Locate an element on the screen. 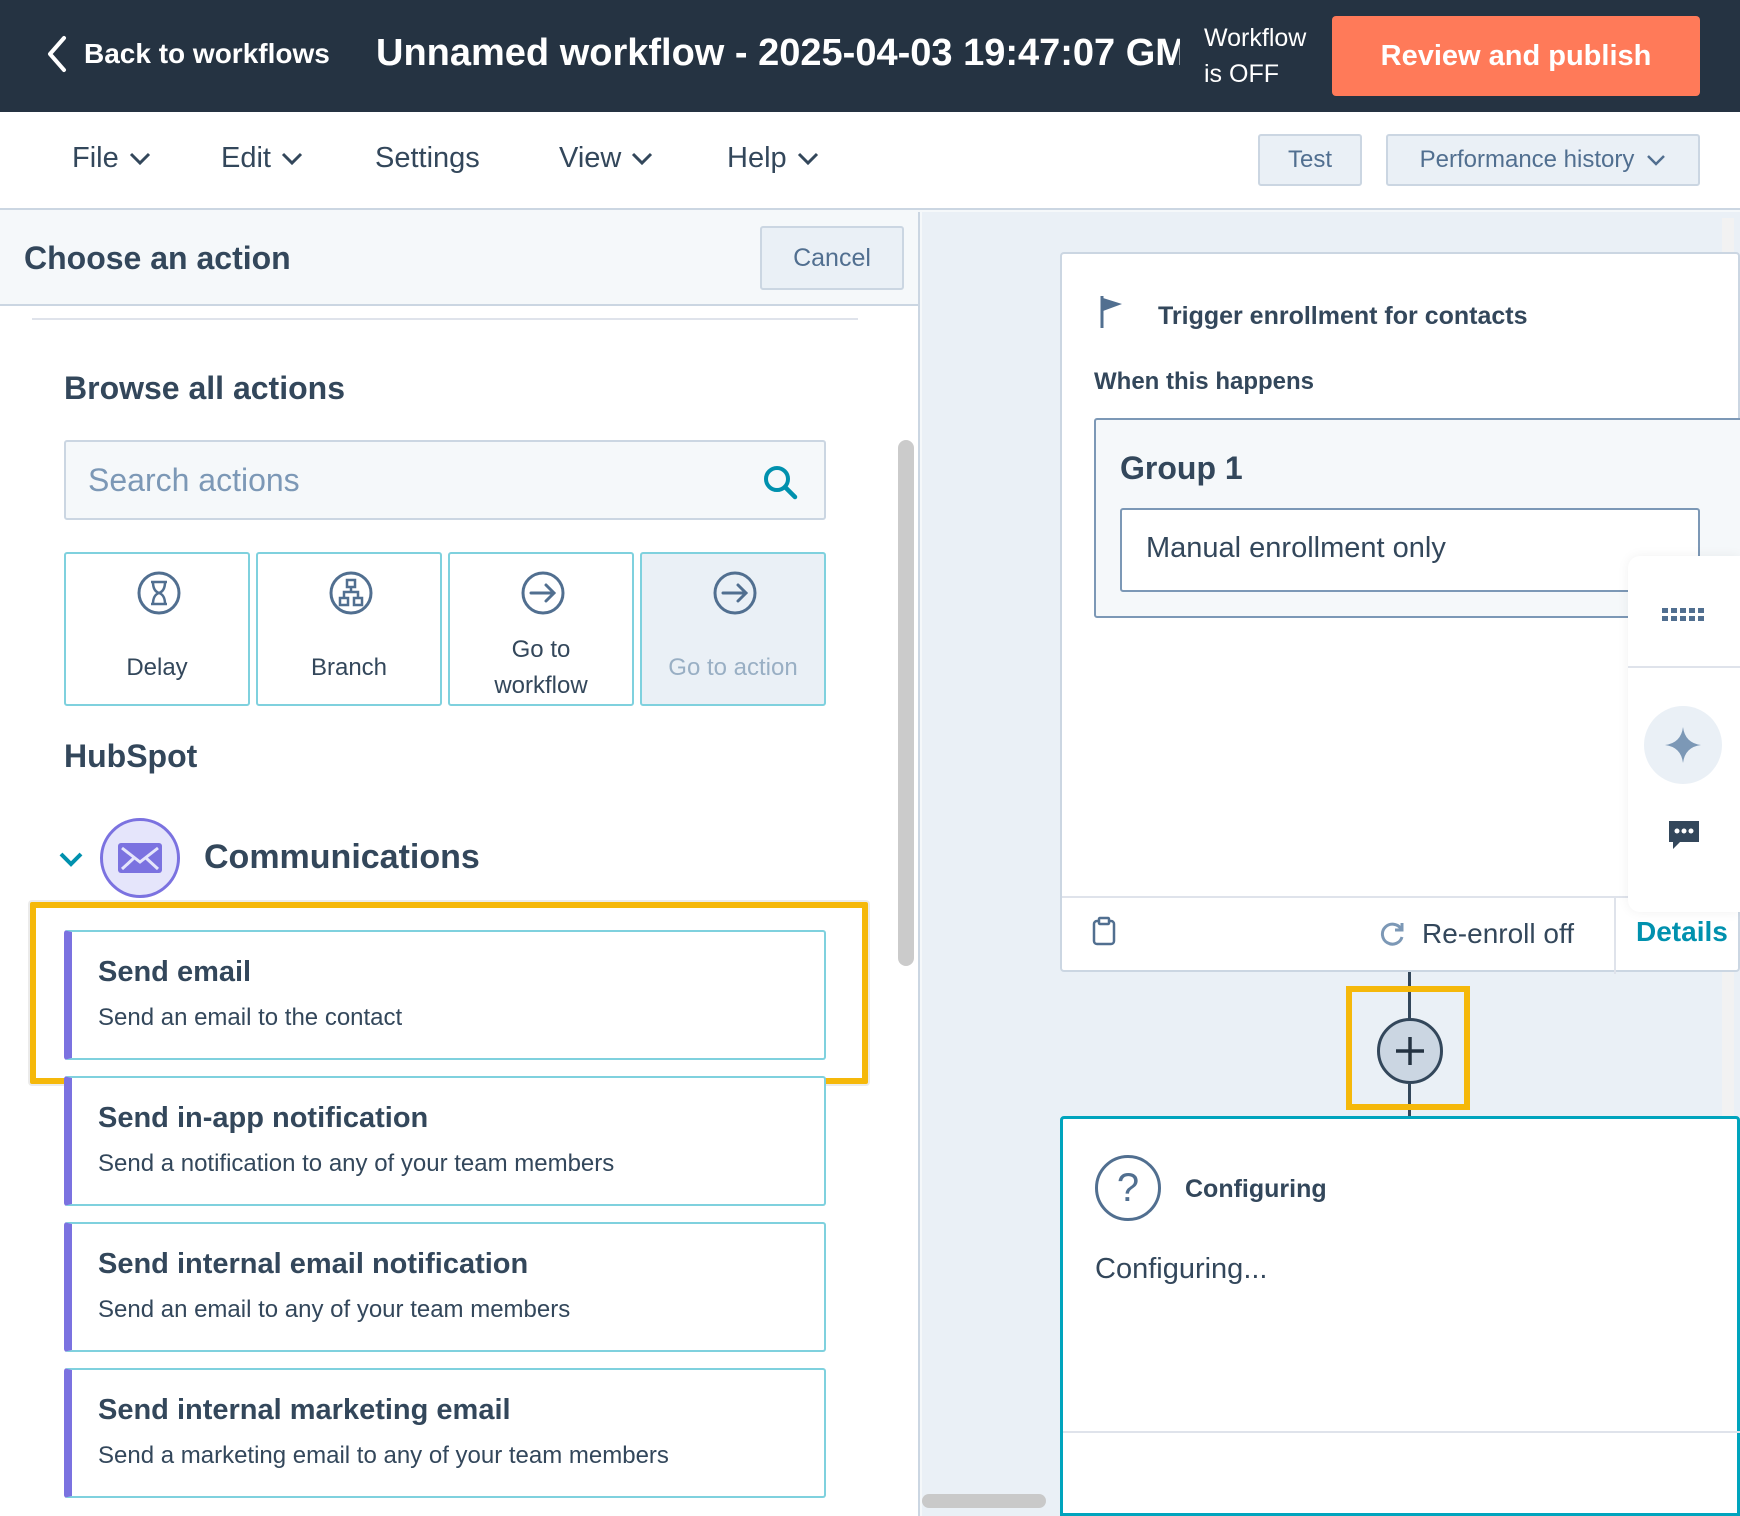 The image size is (1740, 1516). tile-go-to-workflow-label-2: workflow is located at coordinates (541, 685).